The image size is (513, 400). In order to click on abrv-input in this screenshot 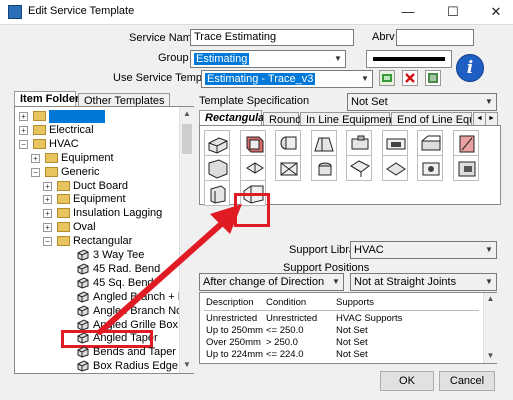, I will do `click(435, 37)`.